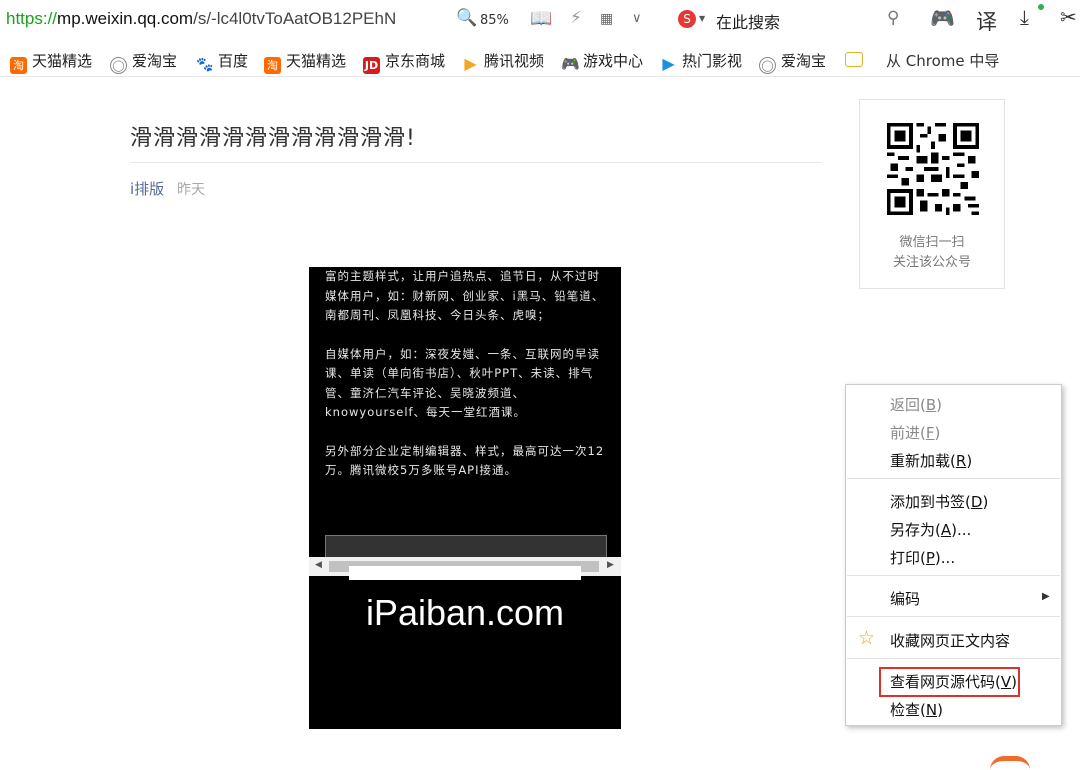 The height and width of the screenshot is (770, 1080). Describe the element at coordinates (905, 405) in the screenshot. I see `menu-label: 返回` at that location.